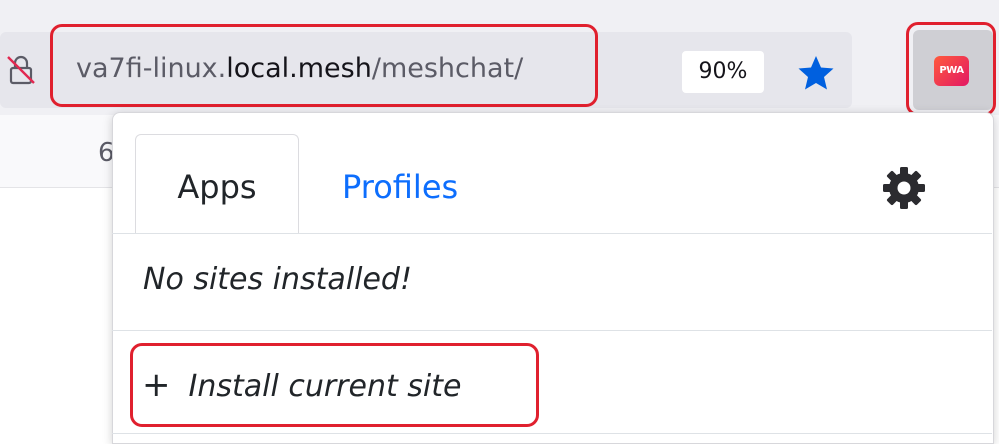  What do you see at coordinates (217, 184) in the screenshot?
I see `tab-apps: Apps` at bounding box center [217, 184].